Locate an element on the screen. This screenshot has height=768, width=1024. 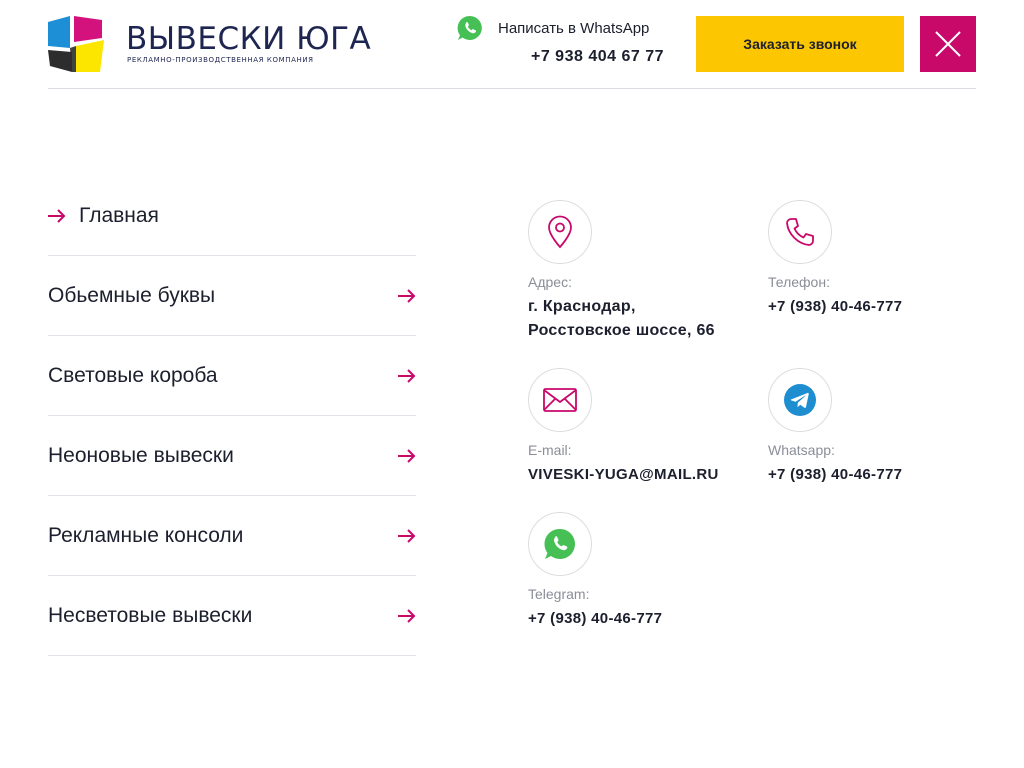
email-icon-circle is located at coordinates (560, 400).